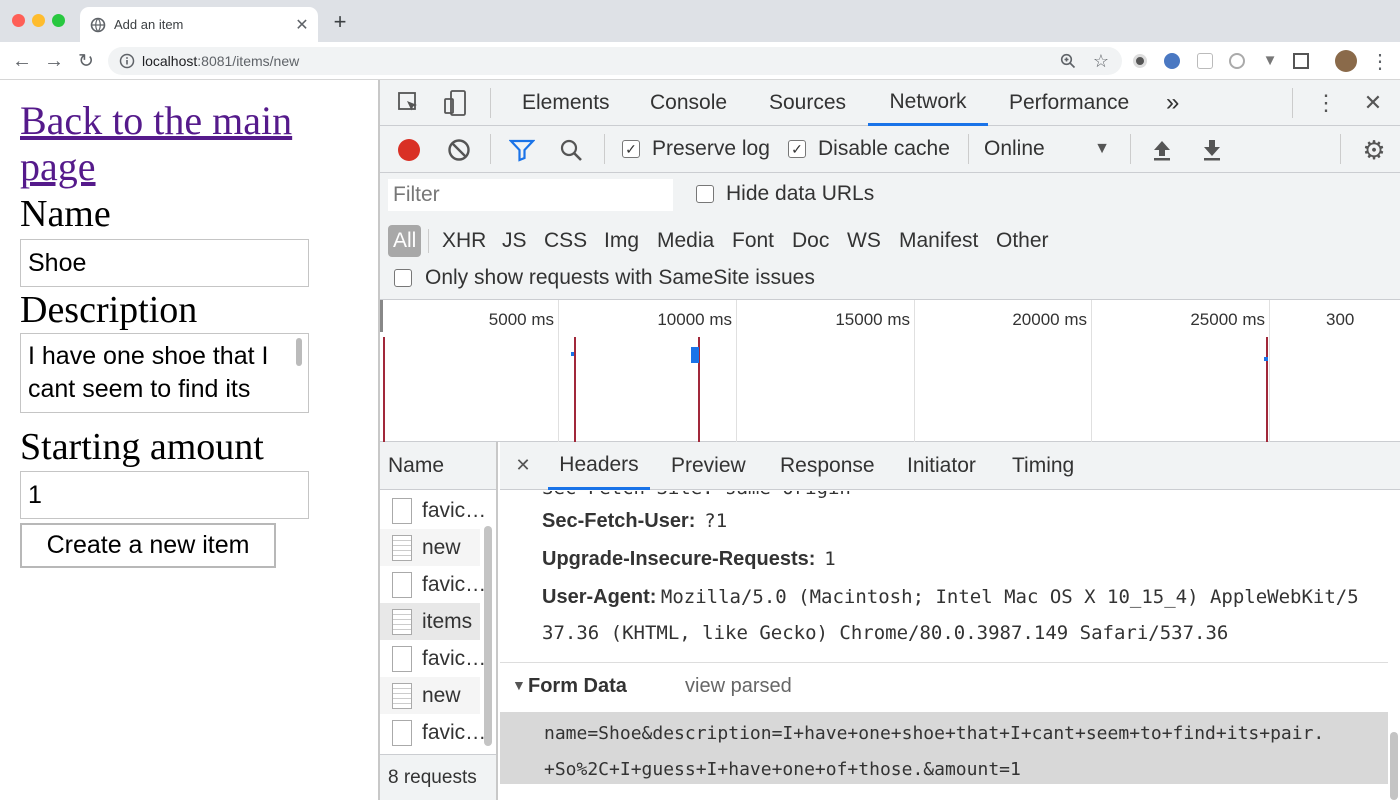  I want to click on tab-elements: Elements, so click(566, 103).